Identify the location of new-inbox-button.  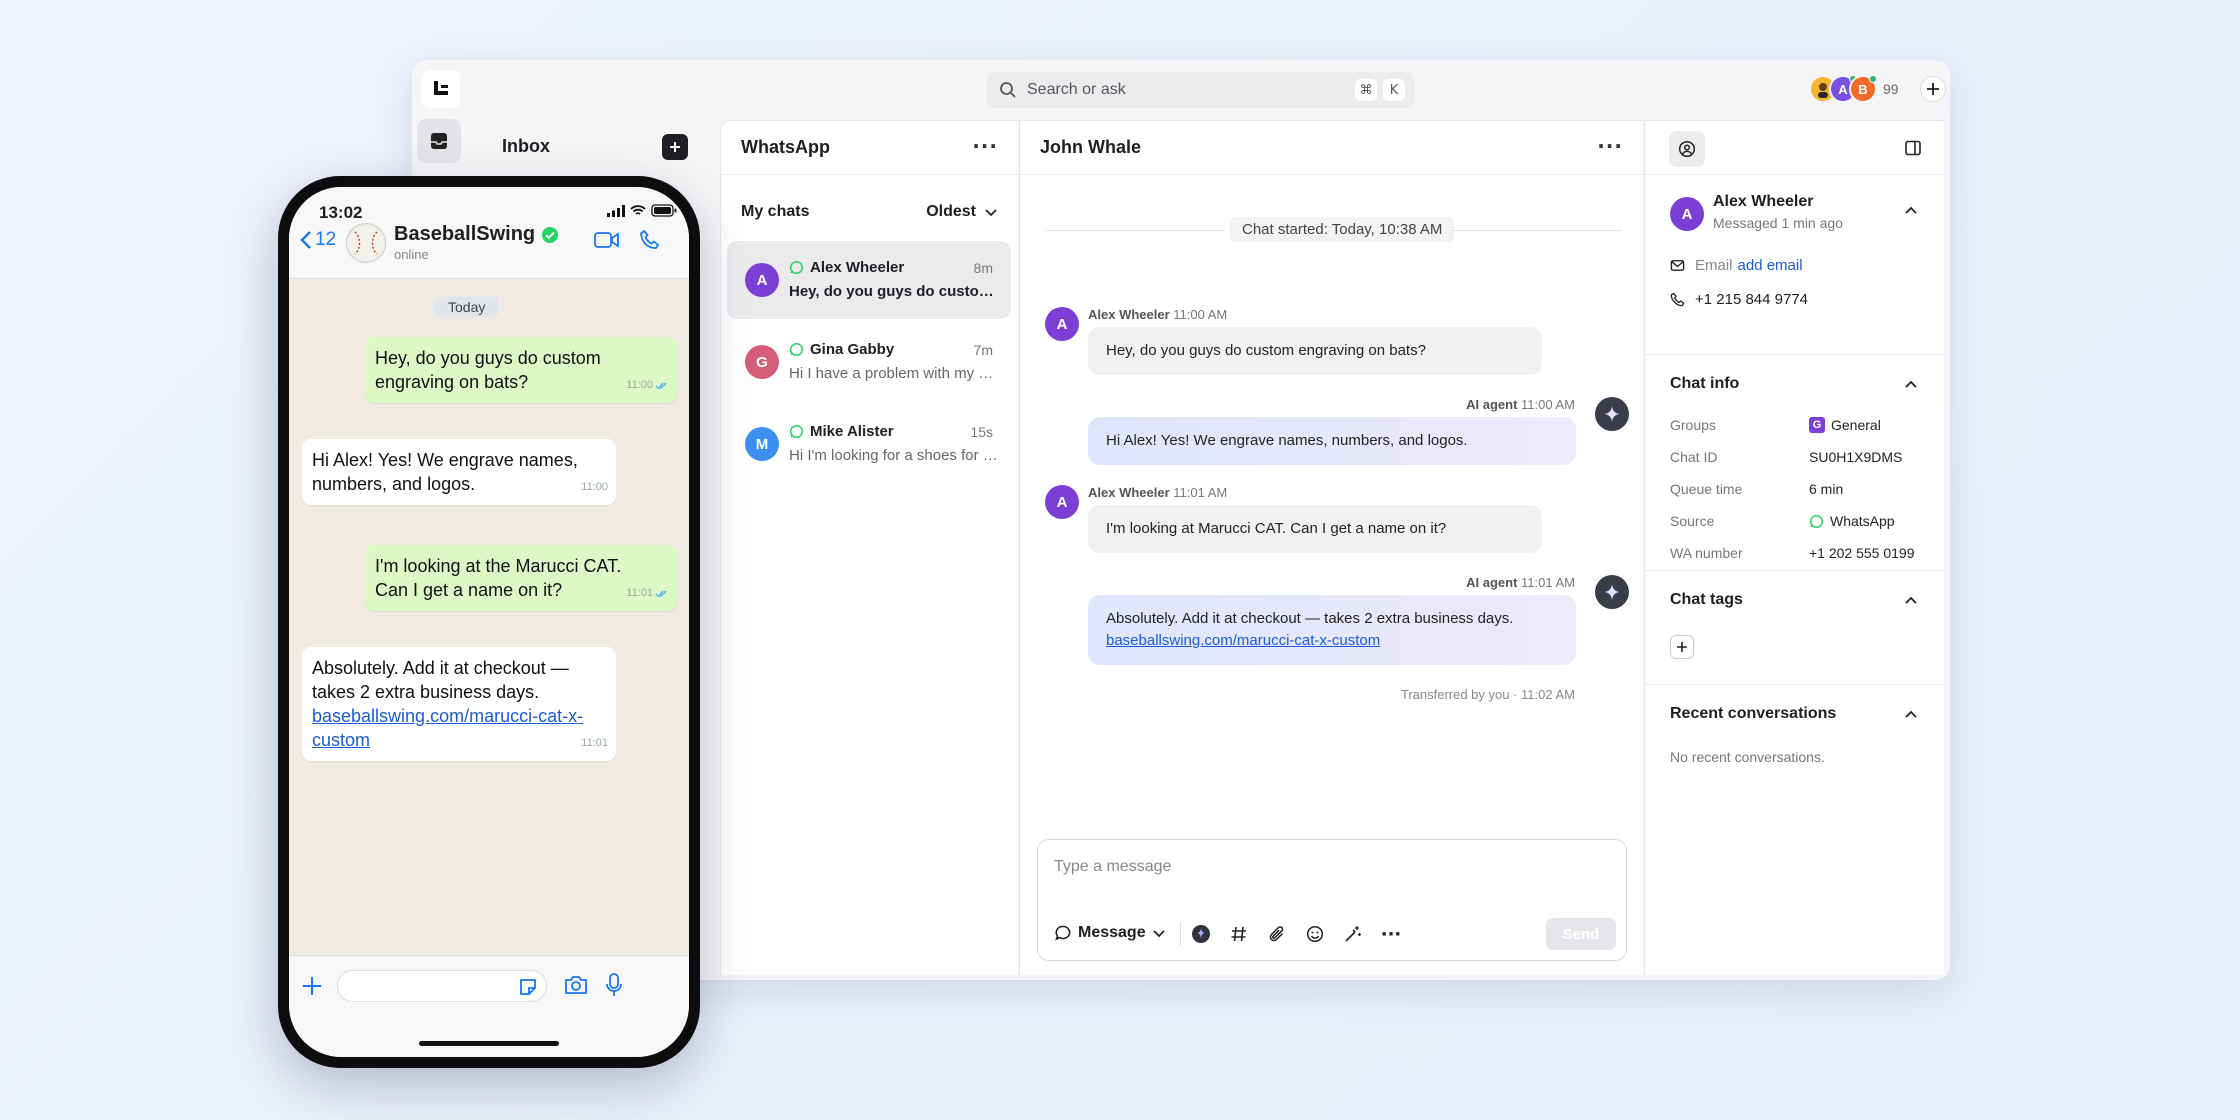
(675, 147).